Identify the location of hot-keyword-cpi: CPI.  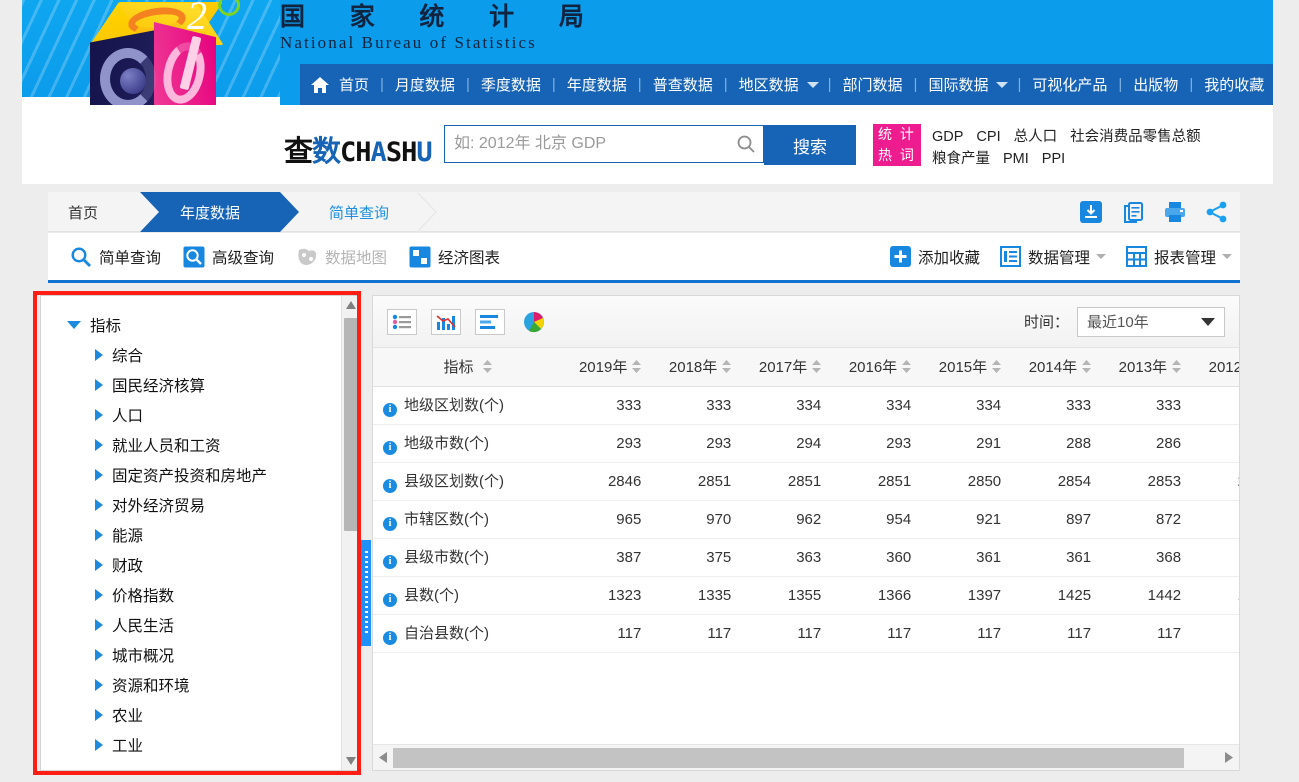
(988, 137).